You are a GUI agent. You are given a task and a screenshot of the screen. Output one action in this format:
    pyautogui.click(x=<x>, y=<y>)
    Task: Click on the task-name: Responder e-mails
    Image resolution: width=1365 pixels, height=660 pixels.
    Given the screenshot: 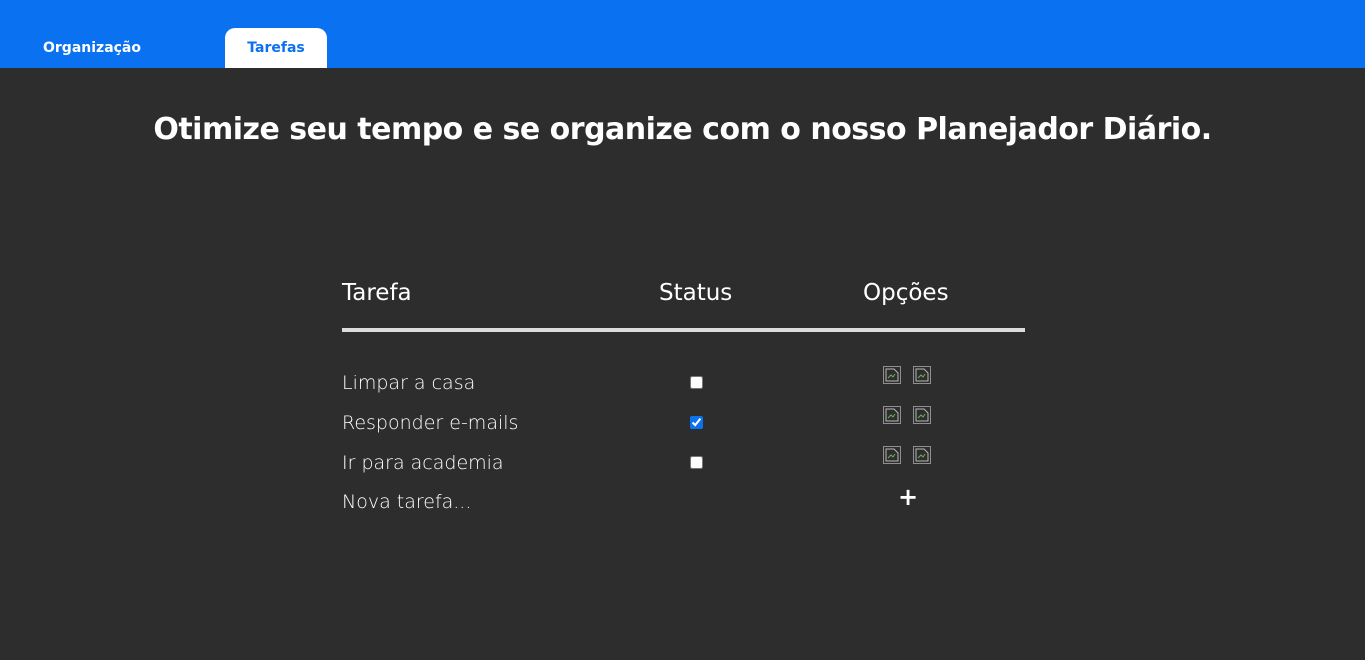 What is the action you would take?
    pyautogui.click(x=430, y=423)
    